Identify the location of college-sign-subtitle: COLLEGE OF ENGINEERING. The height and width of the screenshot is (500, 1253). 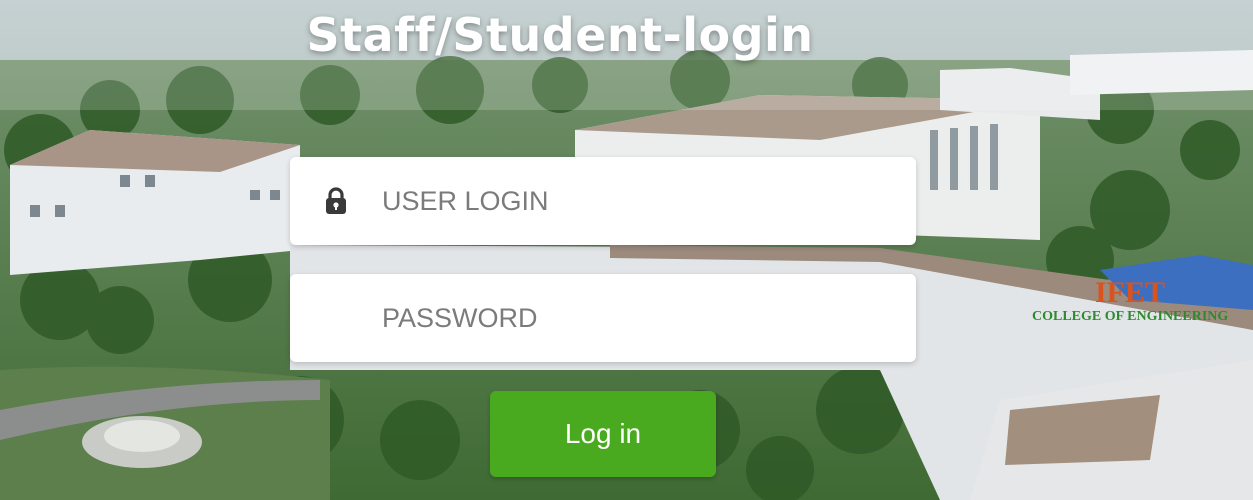
(1130, 316).